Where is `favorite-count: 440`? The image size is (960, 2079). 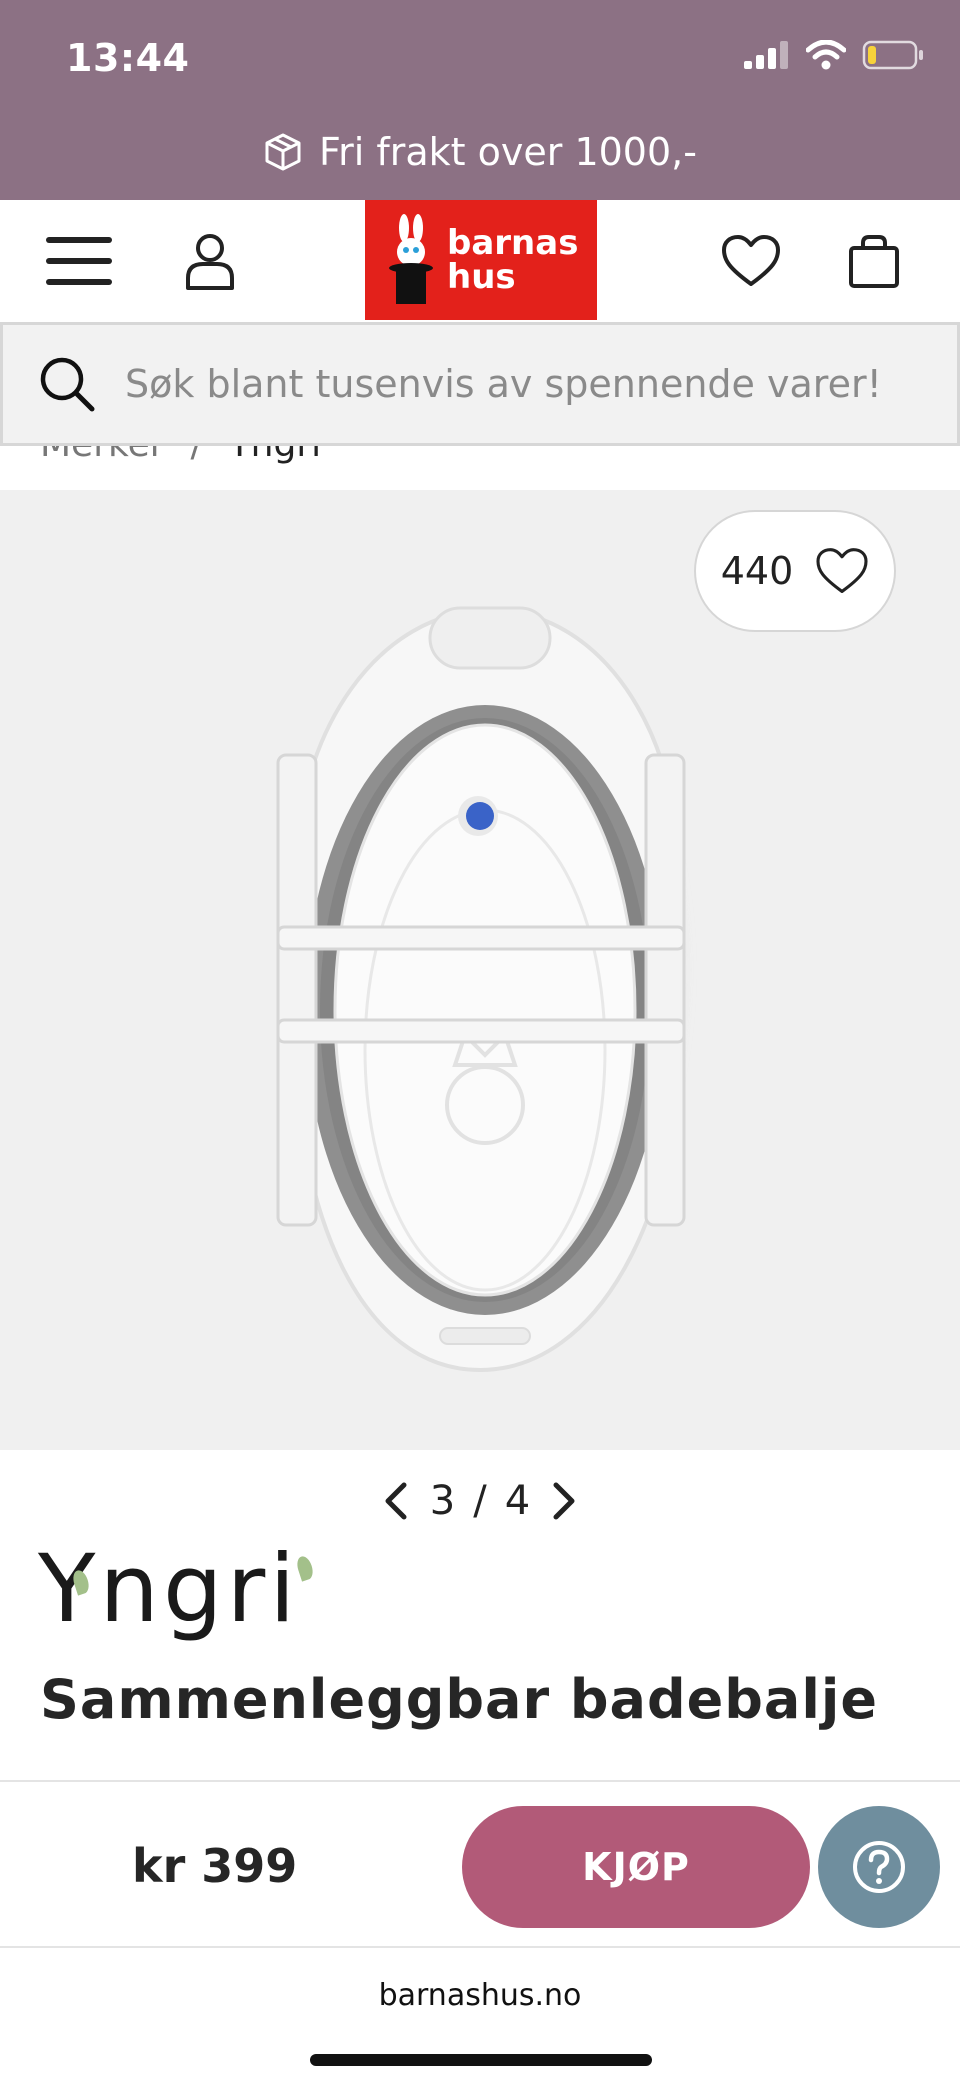 favorite-count: 440 is located at coordinates (757, 571).